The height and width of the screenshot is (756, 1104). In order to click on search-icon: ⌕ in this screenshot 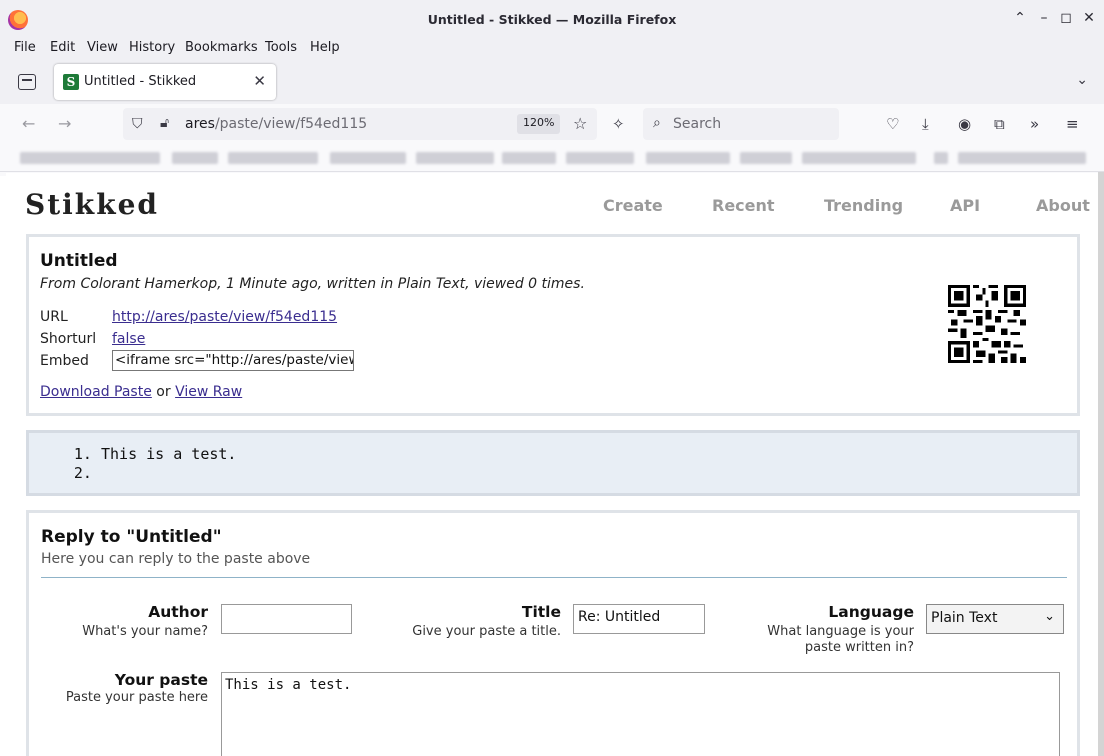, I will do `click(657, 123)`.